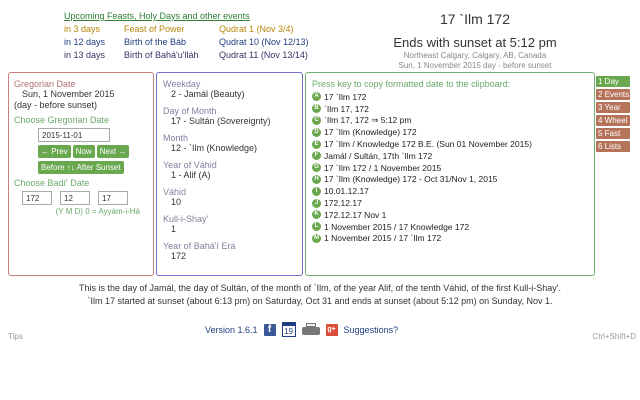  I want to click on upcoming-when: in 3 days, so click(82, 29).